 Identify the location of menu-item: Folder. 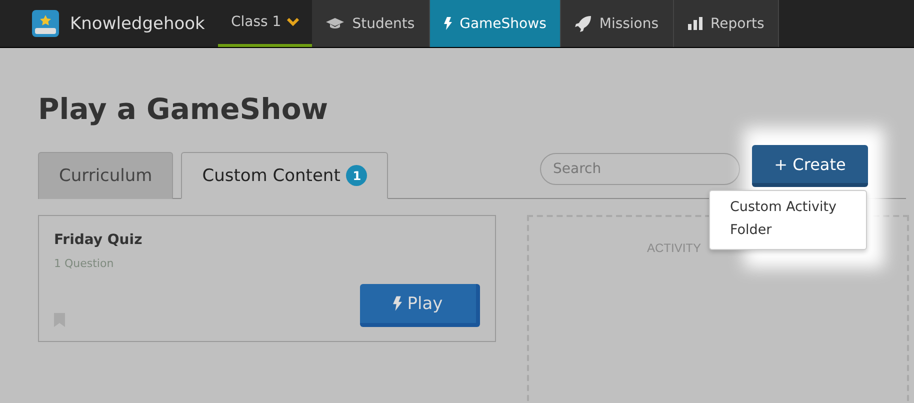
(788, 231).